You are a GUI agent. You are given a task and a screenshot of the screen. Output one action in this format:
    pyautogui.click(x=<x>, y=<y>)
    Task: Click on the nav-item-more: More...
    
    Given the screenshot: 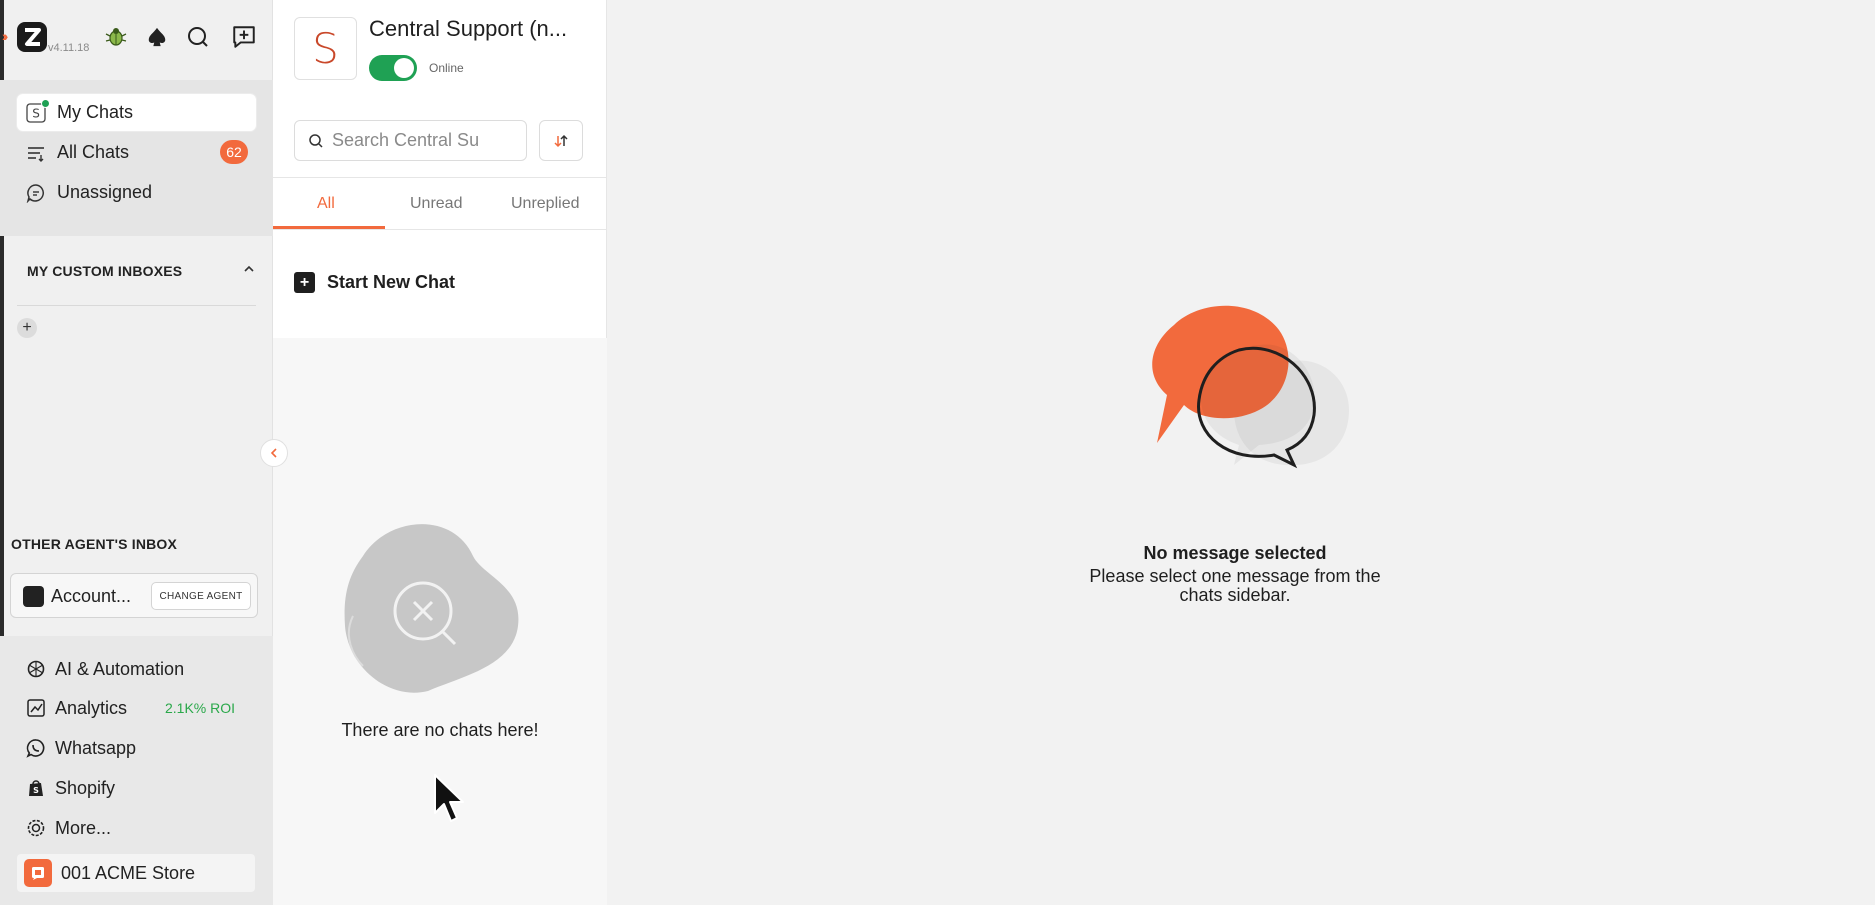 What is the action you would take?
    pyautogui.click(x=68, y=828)
    